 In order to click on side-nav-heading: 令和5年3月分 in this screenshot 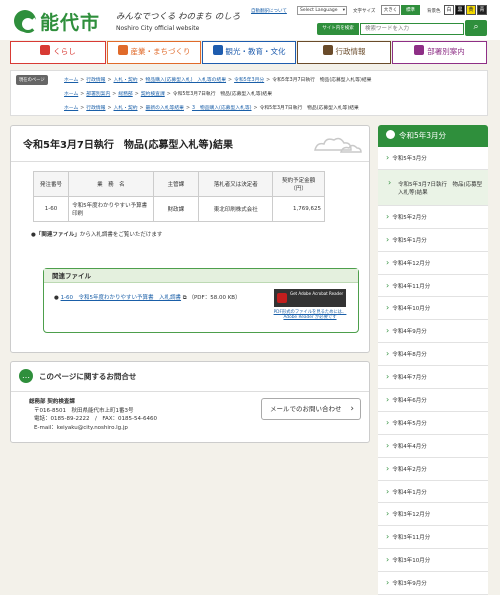, I will do `click(433, 136)`.